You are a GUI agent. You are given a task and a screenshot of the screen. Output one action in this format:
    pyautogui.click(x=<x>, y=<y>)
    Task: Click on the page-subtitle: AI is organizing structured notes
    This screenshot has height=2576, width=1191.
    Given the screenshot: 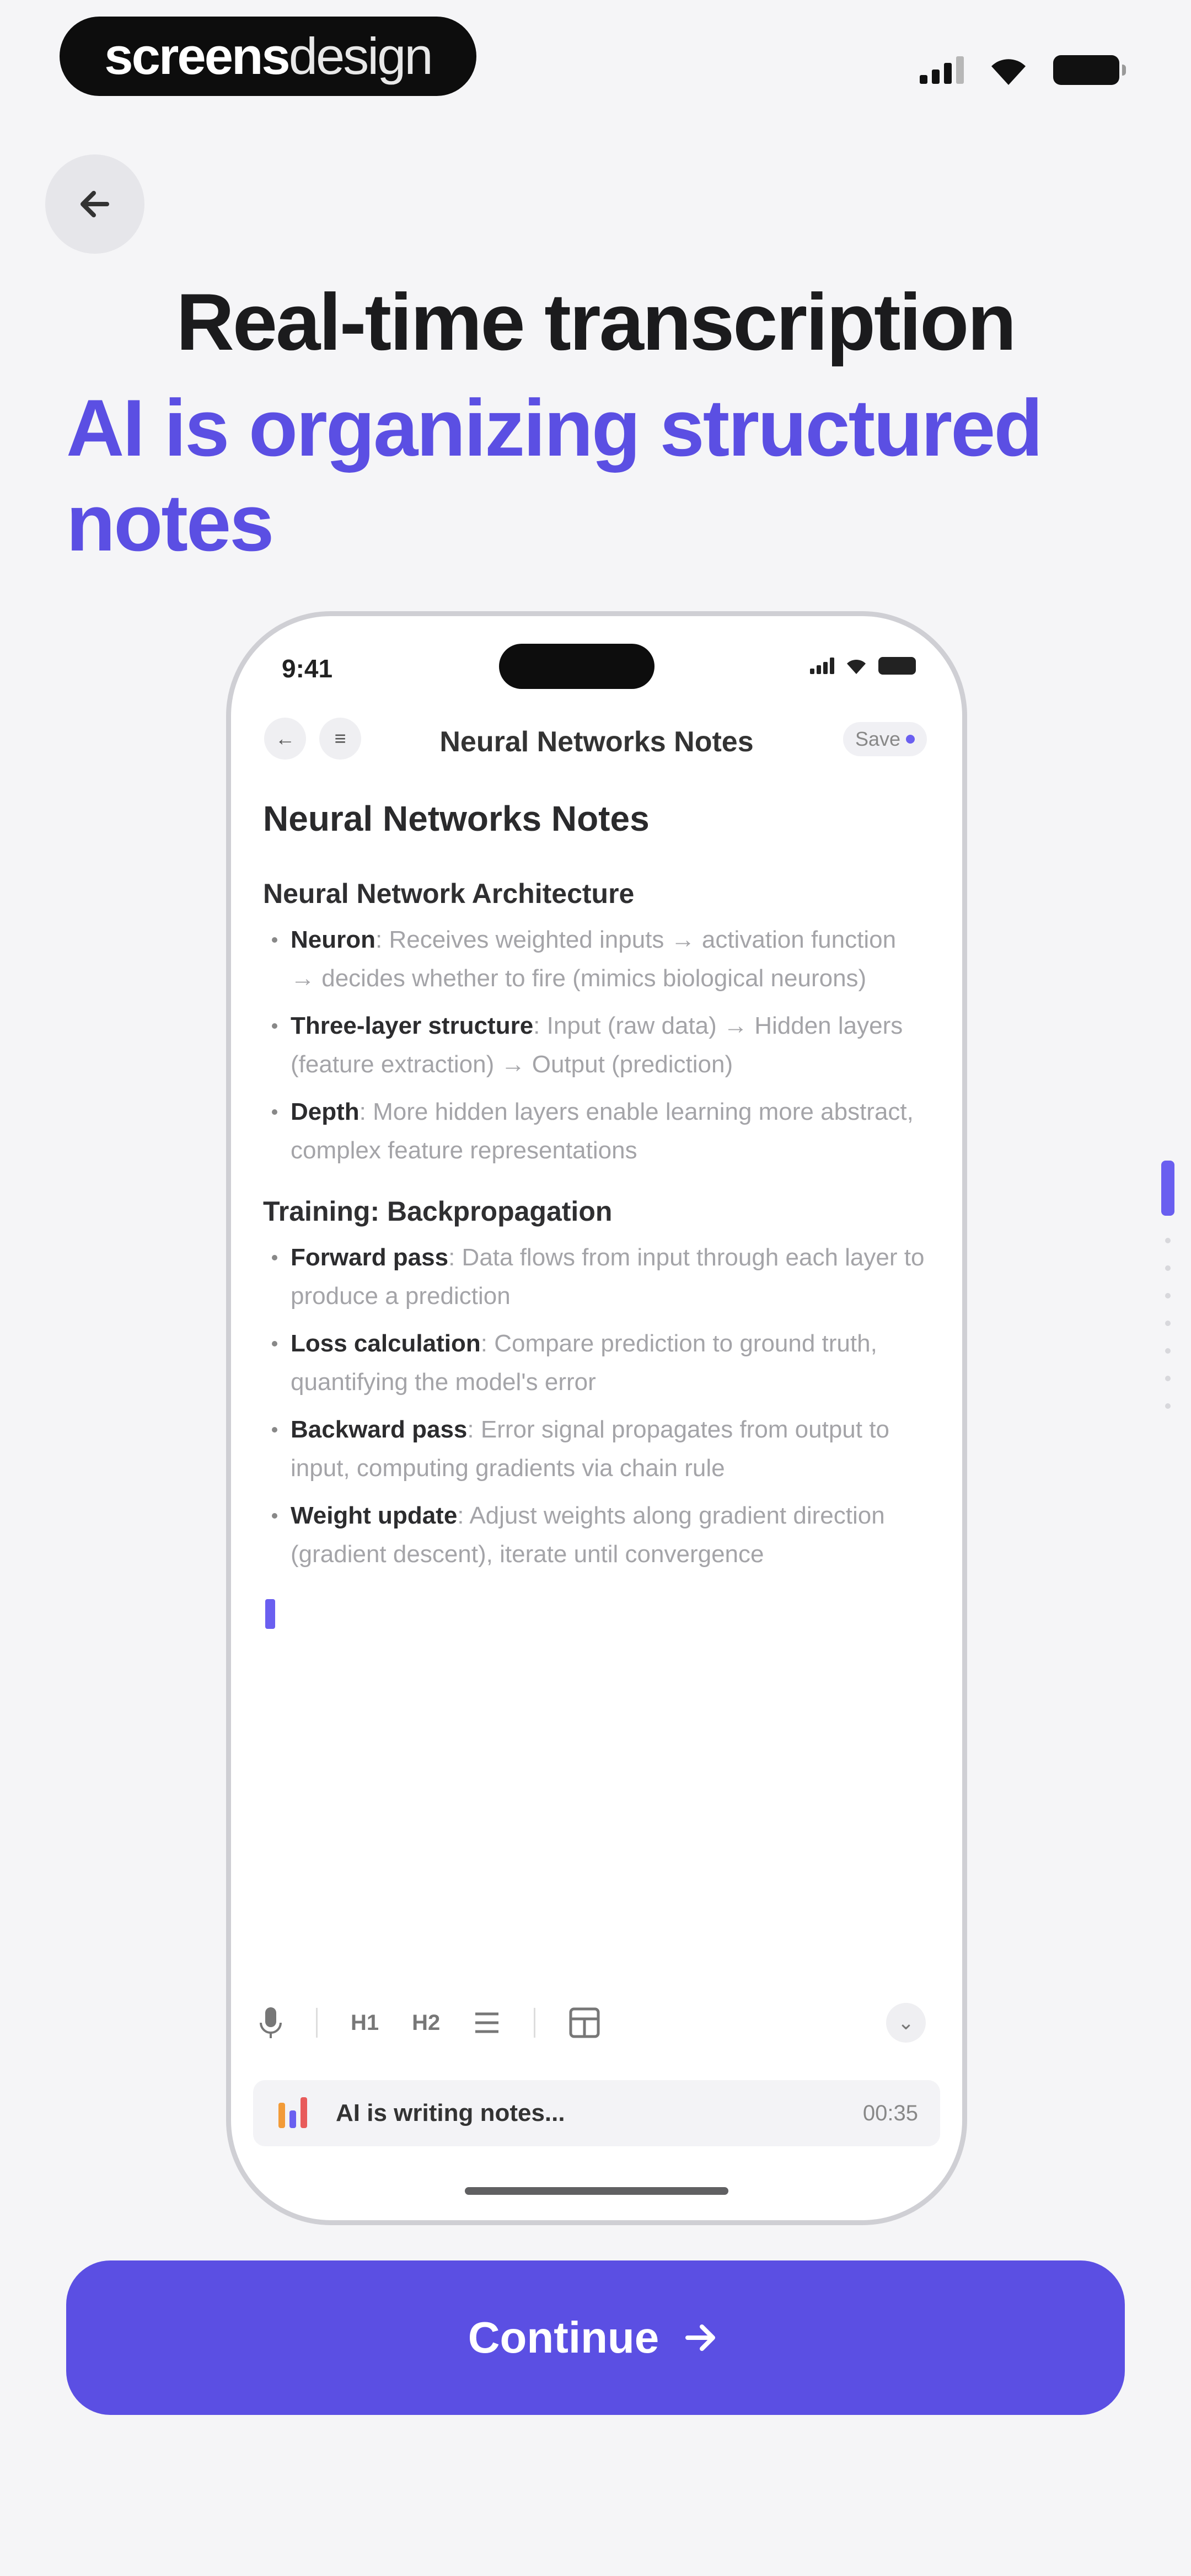 What is the action you would take?
    pyautogui.click(x=554, y=475)
    